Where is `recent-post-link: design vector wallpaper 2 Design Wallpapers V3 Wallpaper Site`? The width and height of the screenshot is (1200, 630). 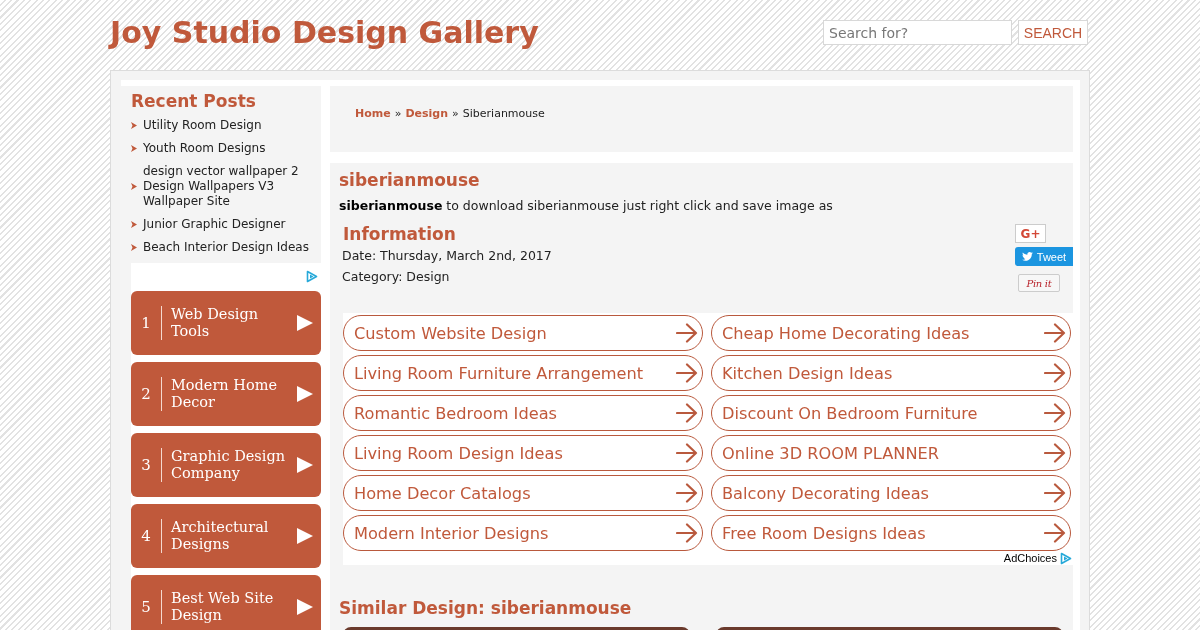
recent-post-link: design vector wallpaper 2 Design Wallpapers V3 Wallpaper Site is located at coordinates (227, 186).